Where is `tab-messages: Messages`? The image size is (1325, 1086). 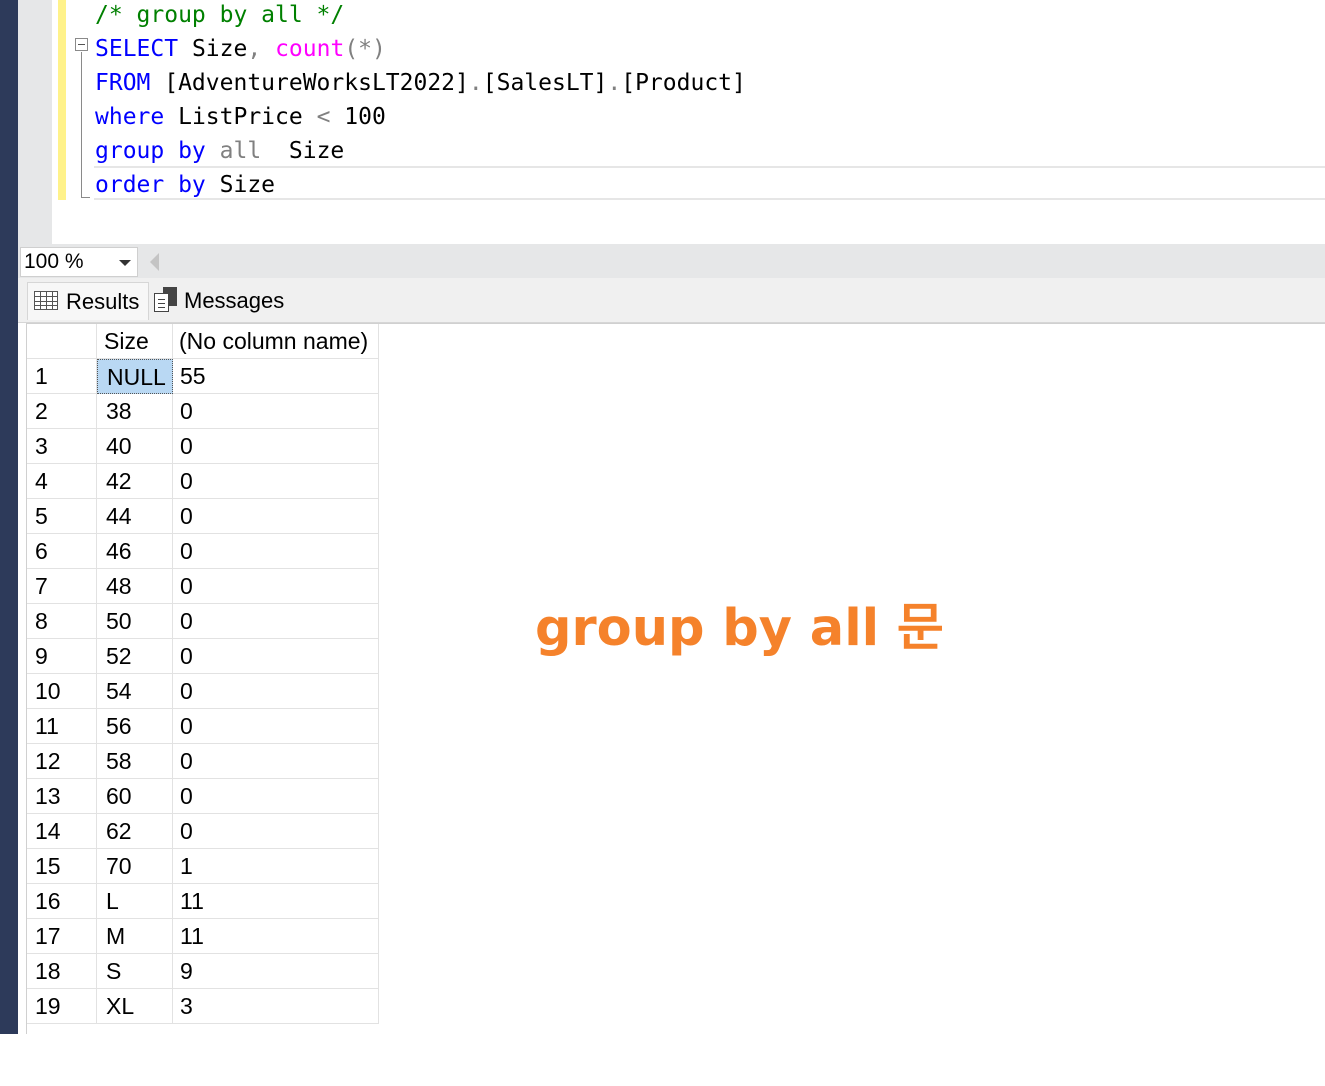
tab-messages: Messages is located at coordinates (229, 301).